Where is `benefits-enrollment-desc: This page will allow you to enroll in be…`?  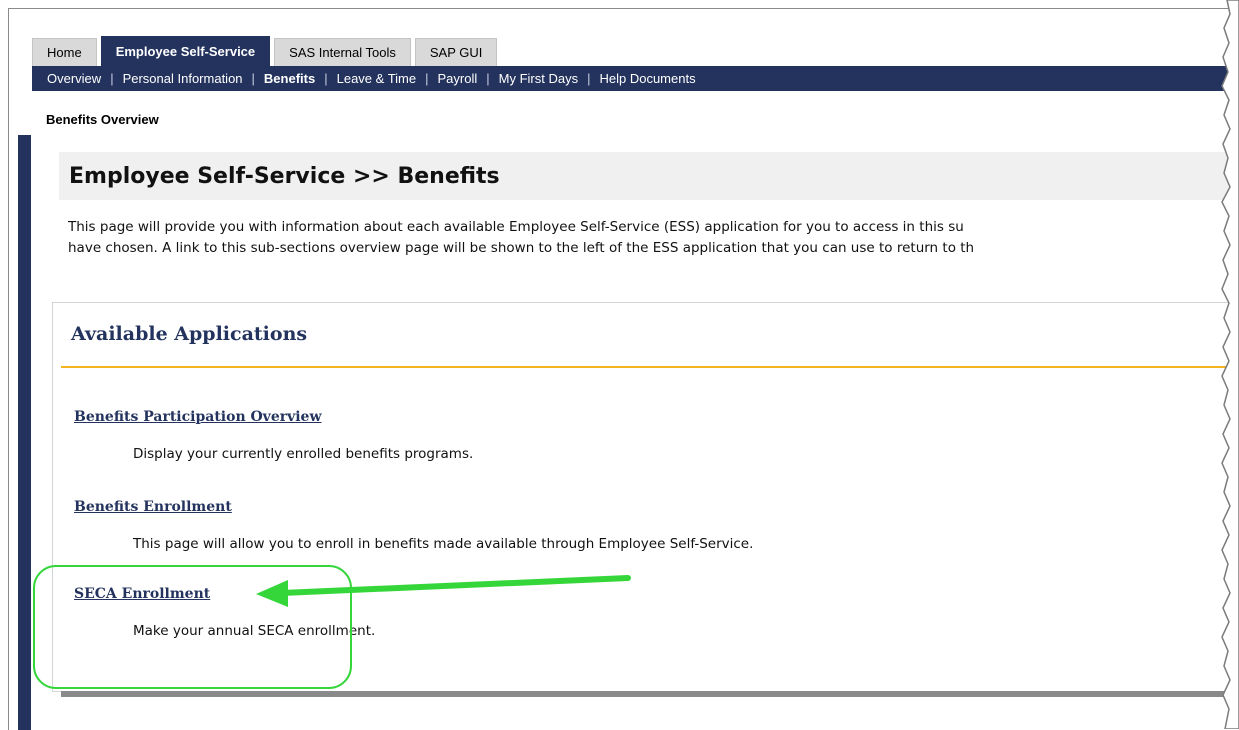 benefits-enrollment-desc: This page will allow you to enroll in be… is located at coordinates (443, 544).